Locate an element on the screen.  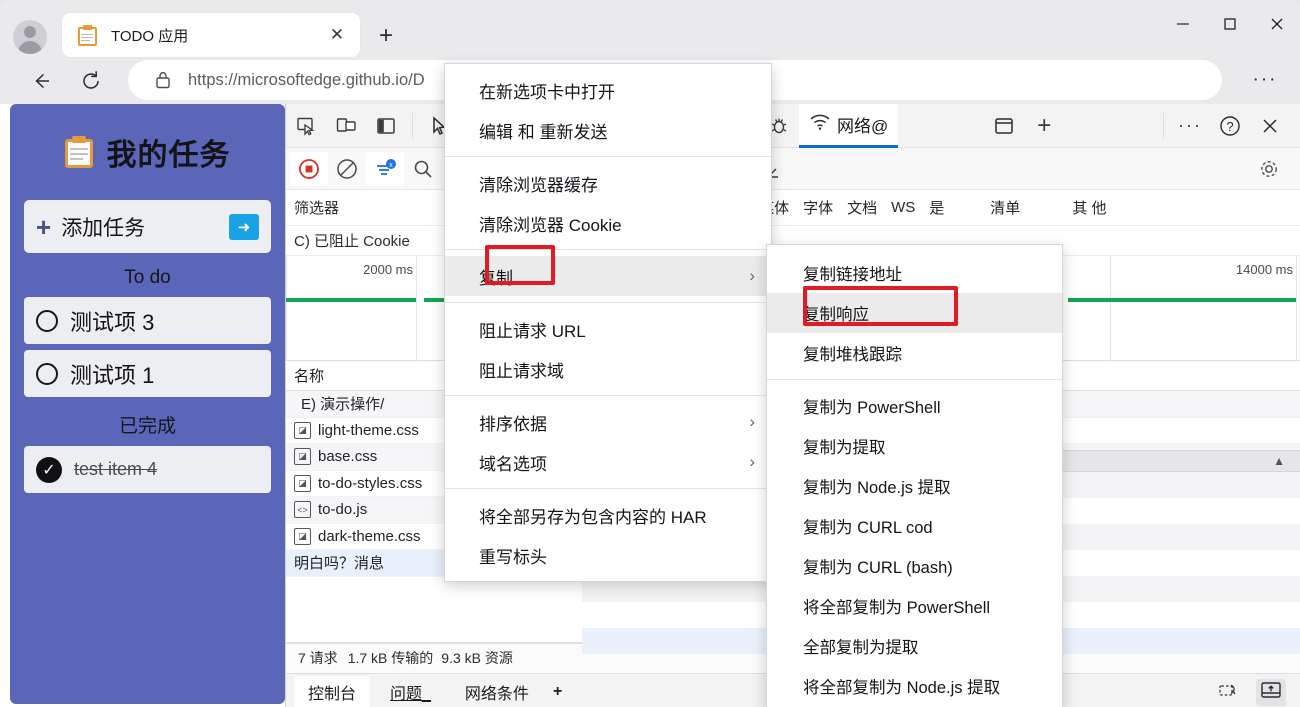
list-item: 测试项 1 is located at coordinates (147, 373).